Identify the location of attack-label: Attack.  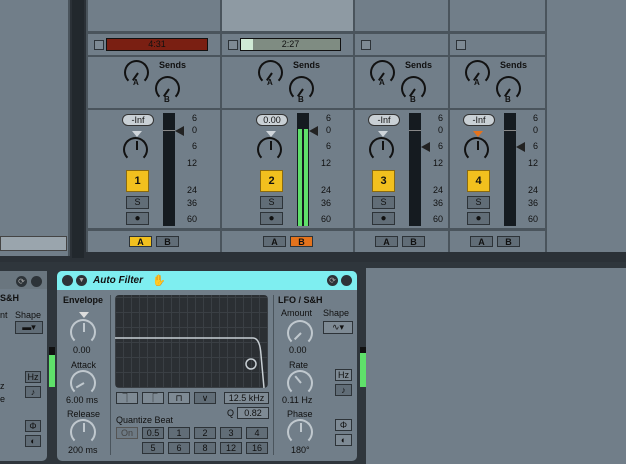
(84, 365).